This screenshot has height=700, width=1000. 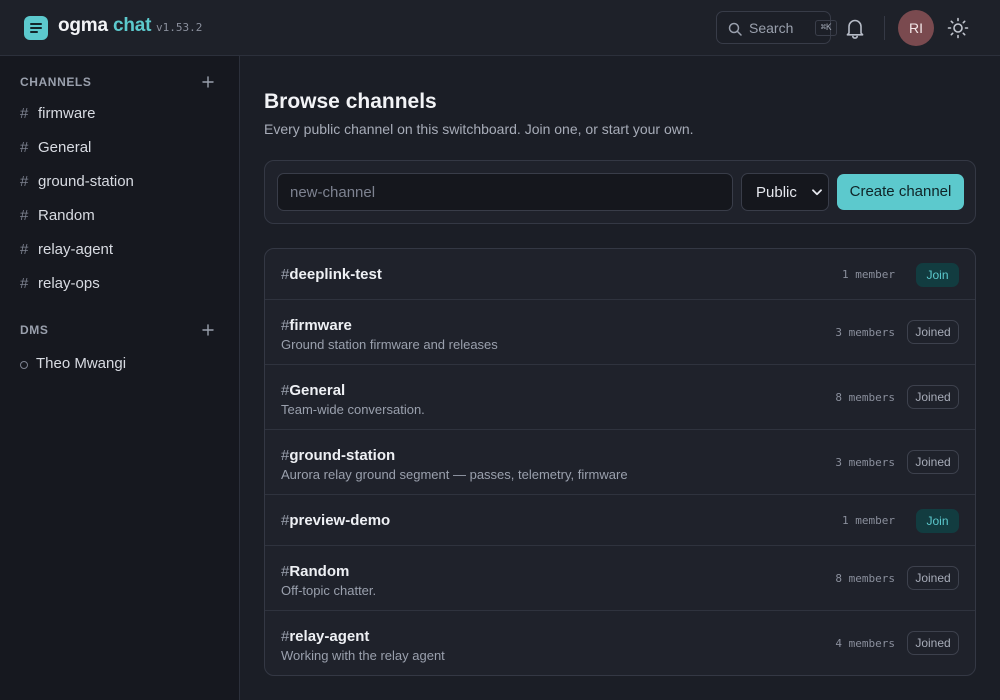 I want to click on sidebar-item-label: ground-station, so click(x=86, y=181).